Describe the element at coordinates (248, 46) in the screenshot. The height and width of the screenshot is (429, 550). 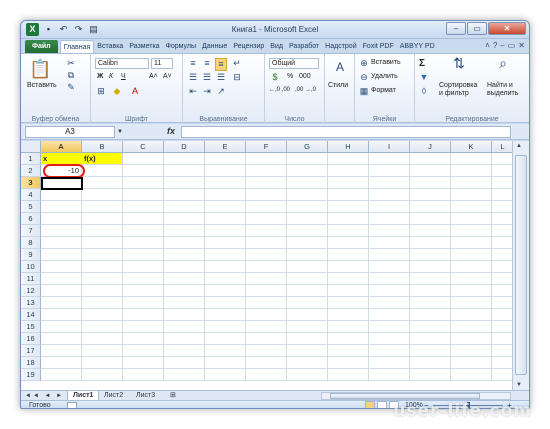
I see `tab-review: Рецензир` at that location.